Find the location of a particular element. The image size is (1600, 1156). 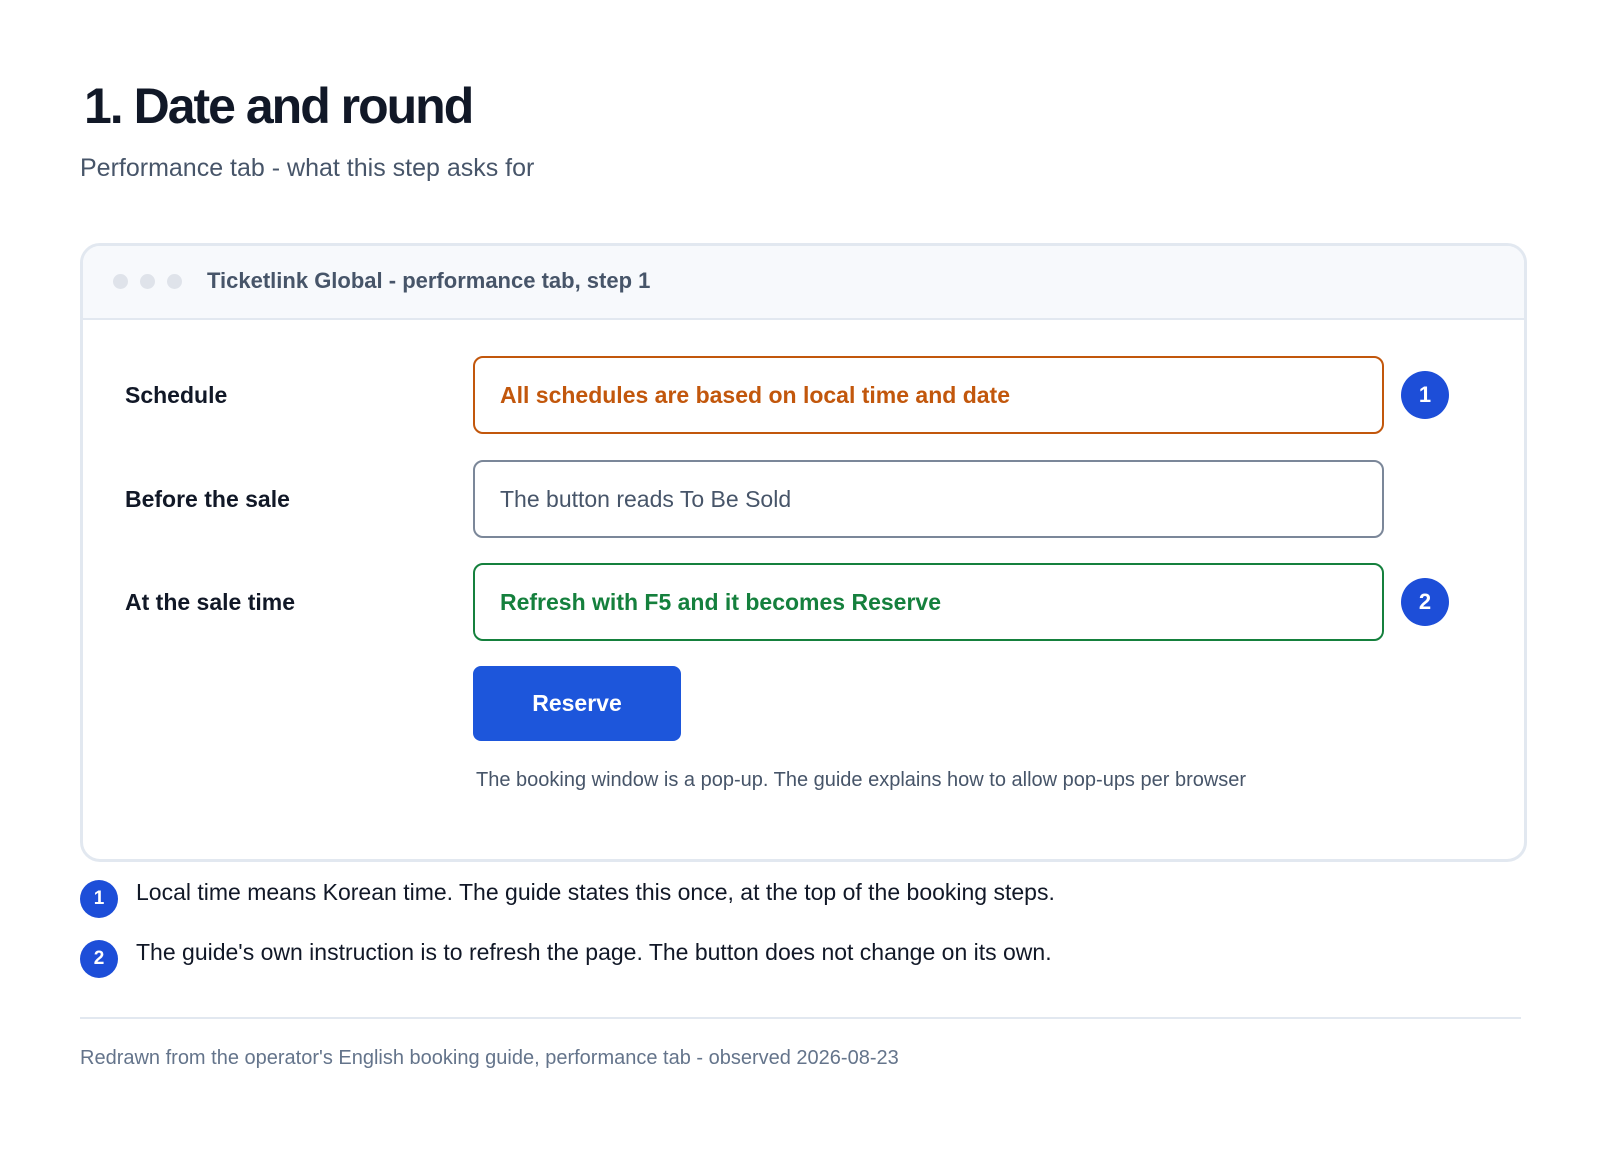

row-label: At the sale time is located at coordinates (210, 602).